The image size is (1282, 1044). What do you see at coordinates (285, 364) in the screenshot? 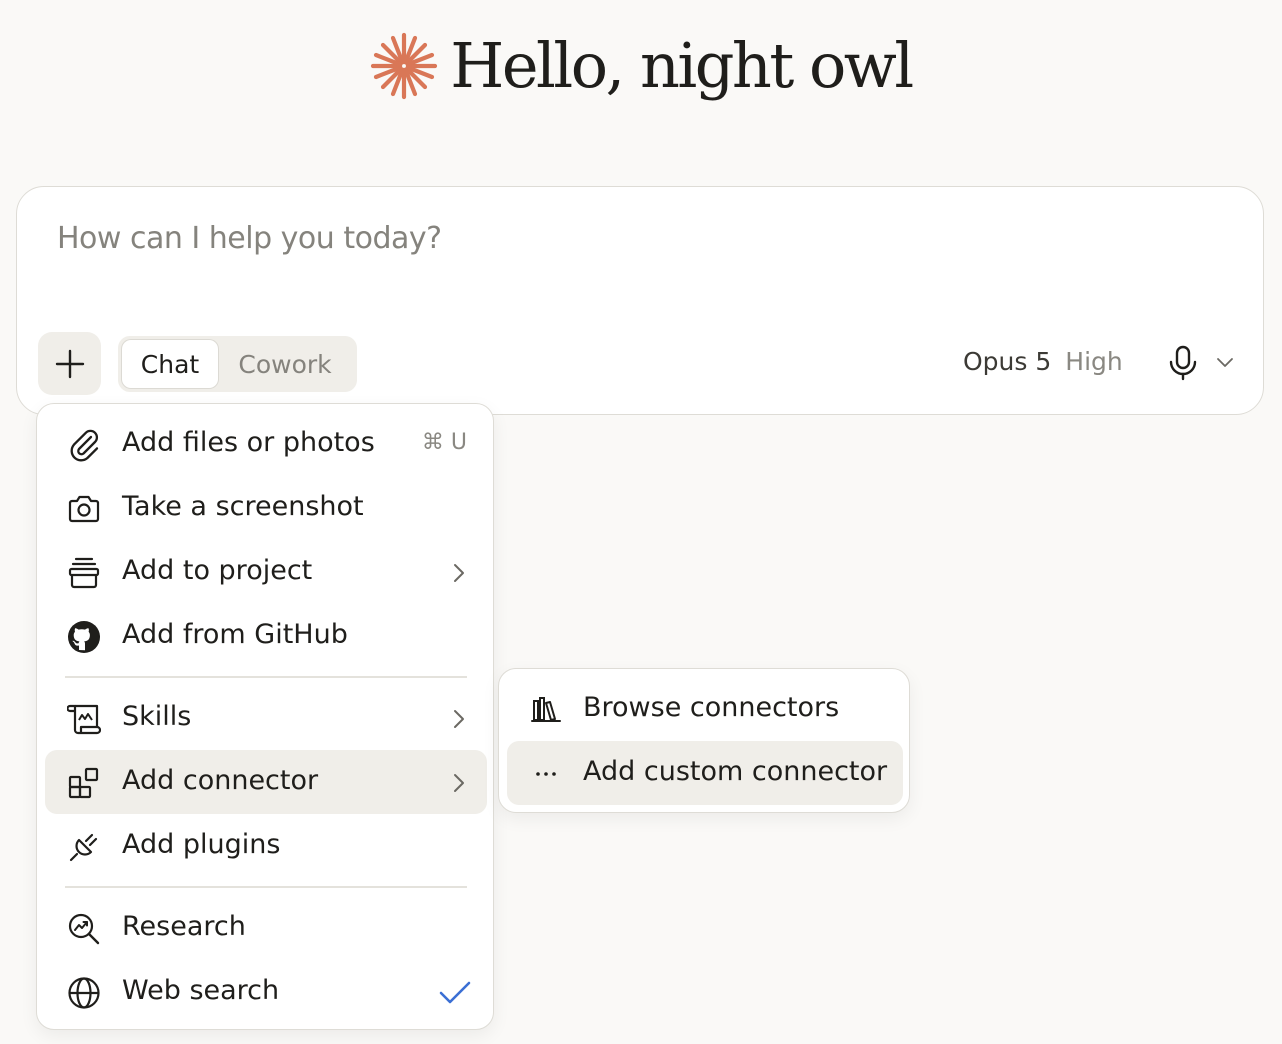
I see `tab-cowork: Cowork` at bounding box center [285, 364].